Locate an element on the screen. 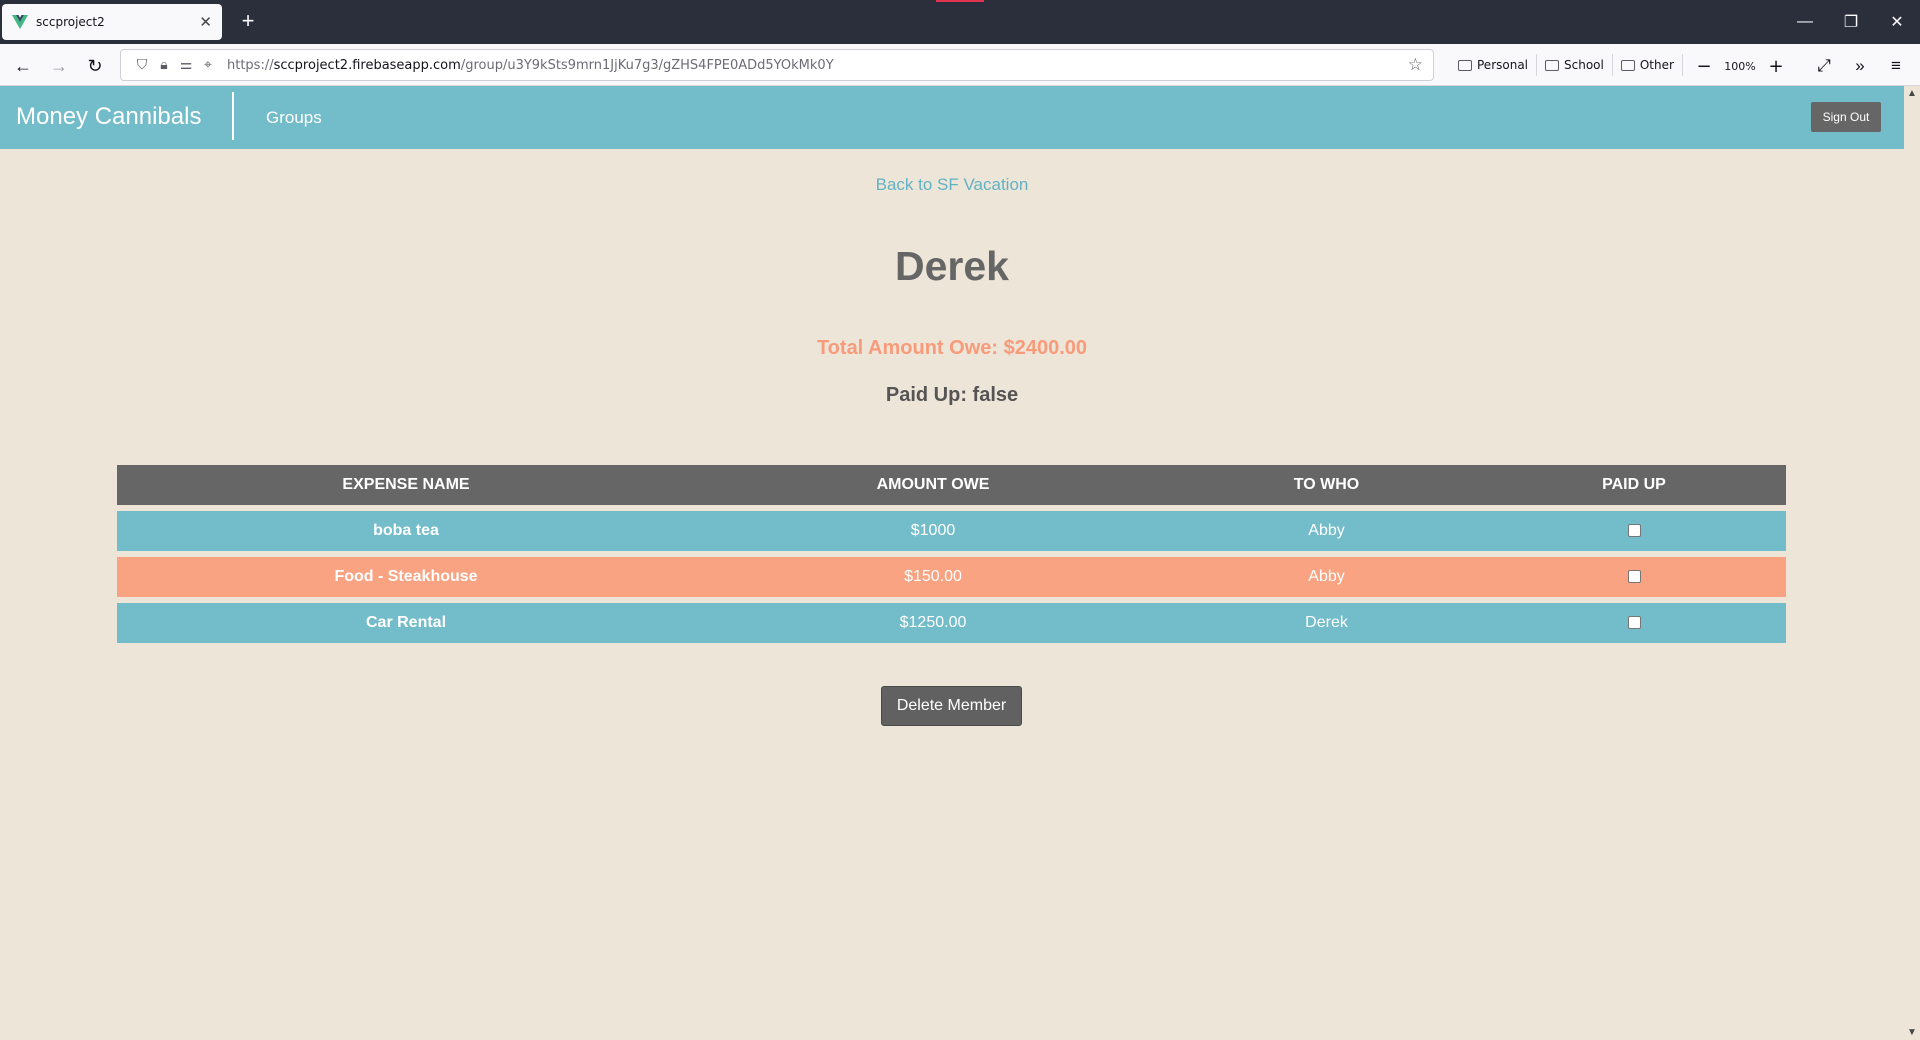 This screenshot has width=1920, height=1040. delete-member-button: Delete Member is located at coordinates (951, 706).